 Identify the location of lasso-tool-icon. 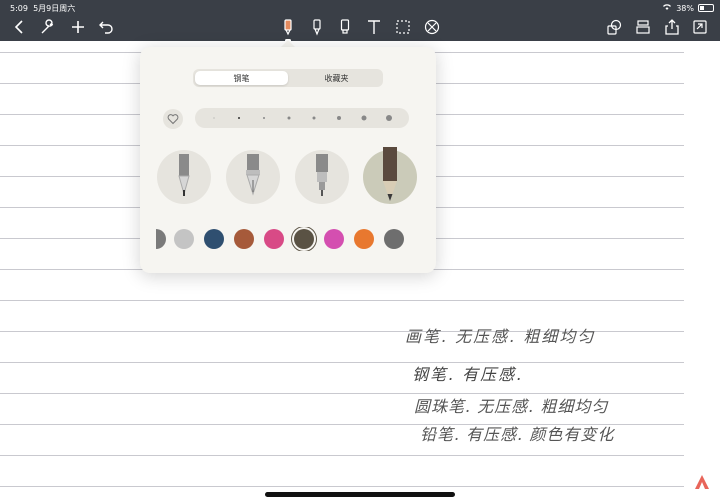
(403, 27).